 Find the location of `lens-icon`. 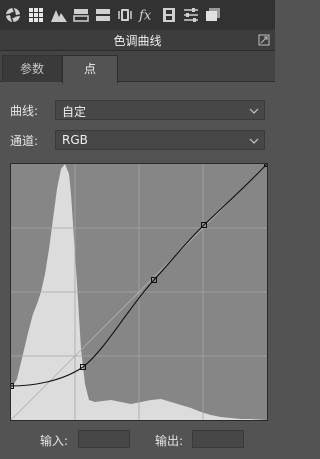

lens-icon is located at coordinates (124, 14).